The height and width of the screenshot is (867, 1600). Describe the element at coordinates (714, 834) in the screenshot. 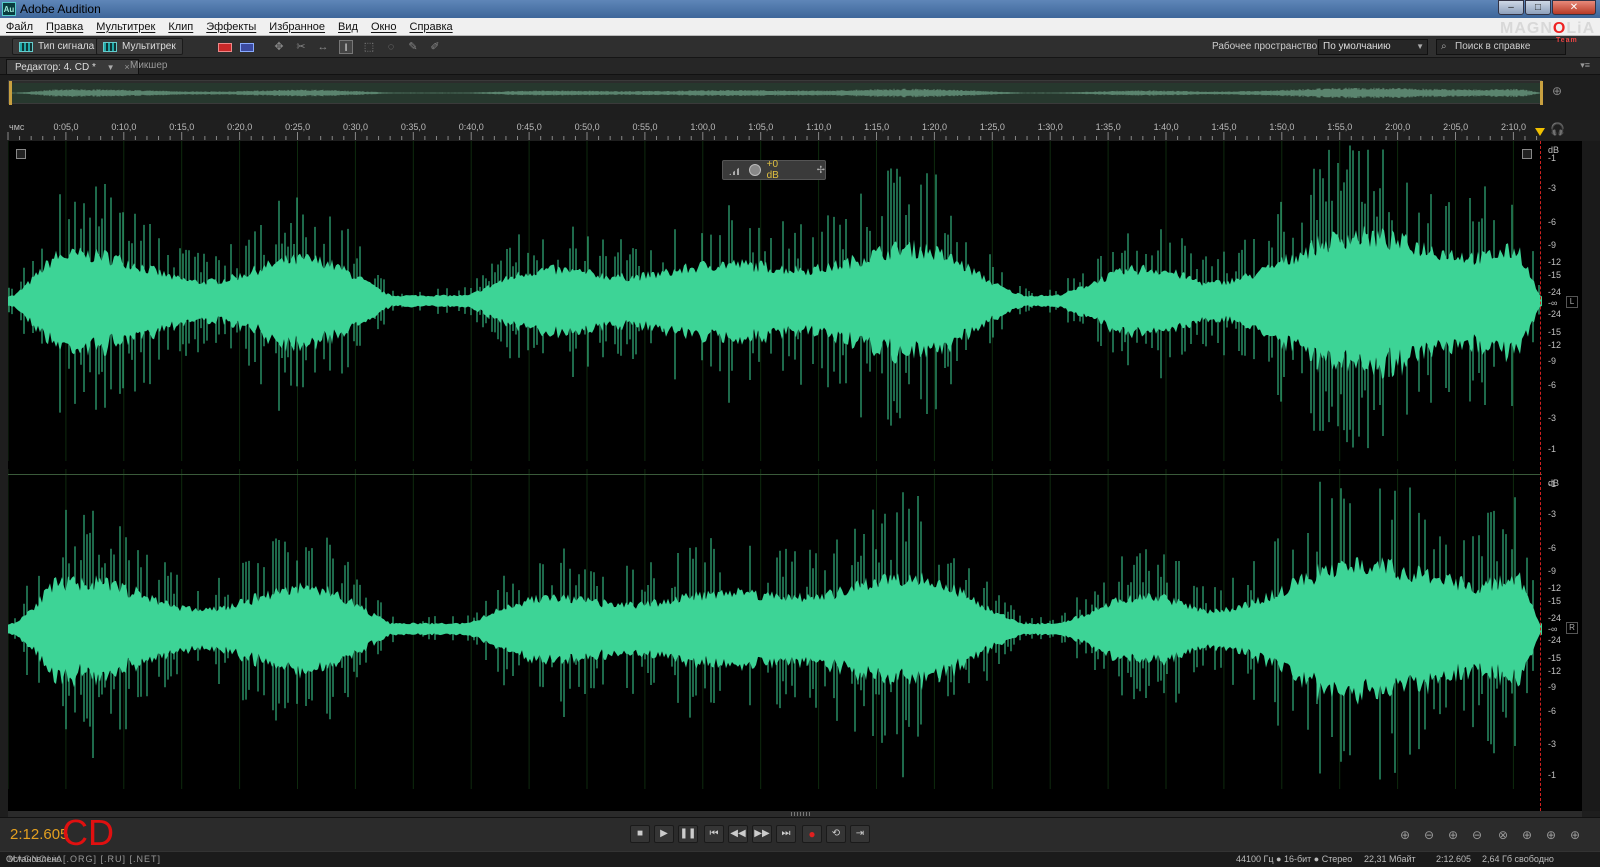

I see `go-to-start-button: ⏮` at that location.